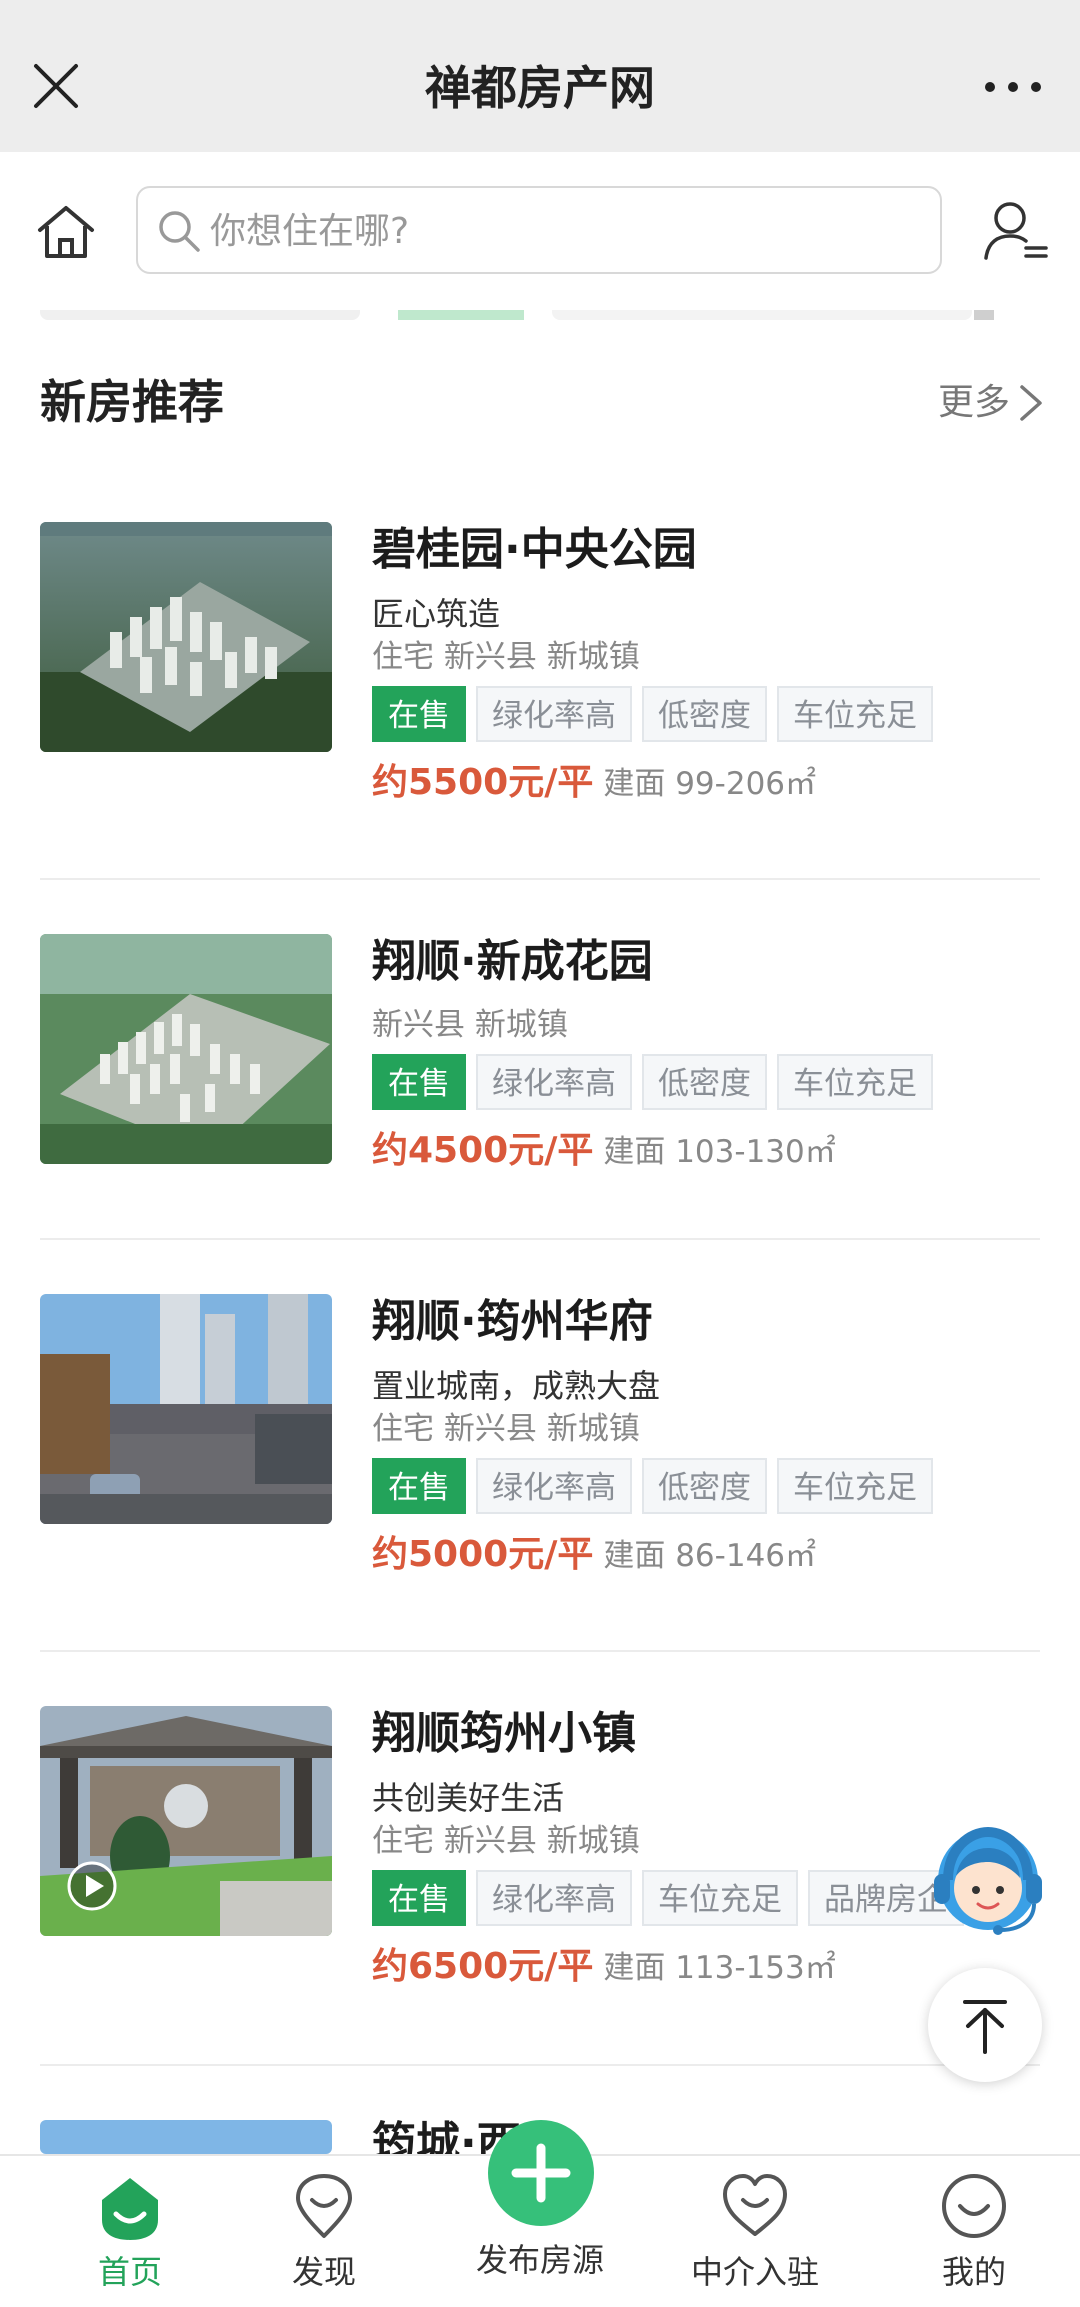  I want to click on price-line: 约5000元/平 建面 86-146㎡, so click(706, 1558).